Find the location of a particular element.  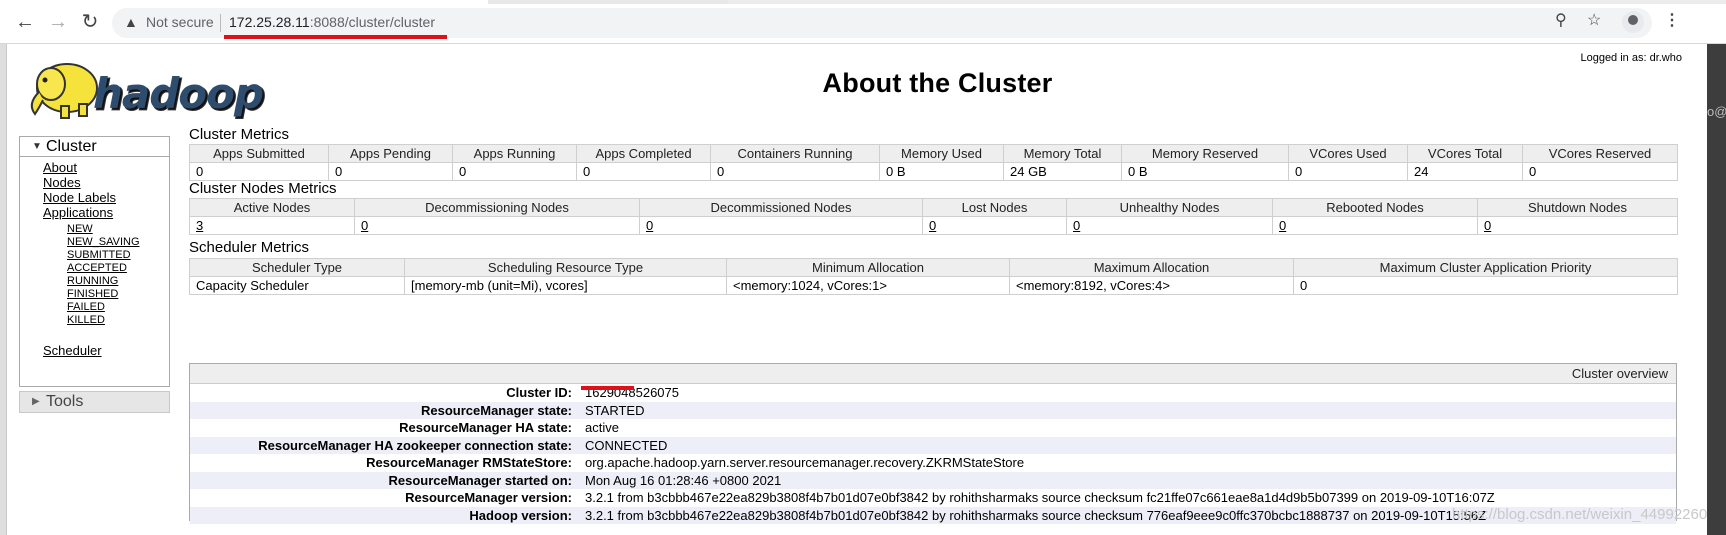

column-header: VCores Reserved is located at coordinates (1600, 153).